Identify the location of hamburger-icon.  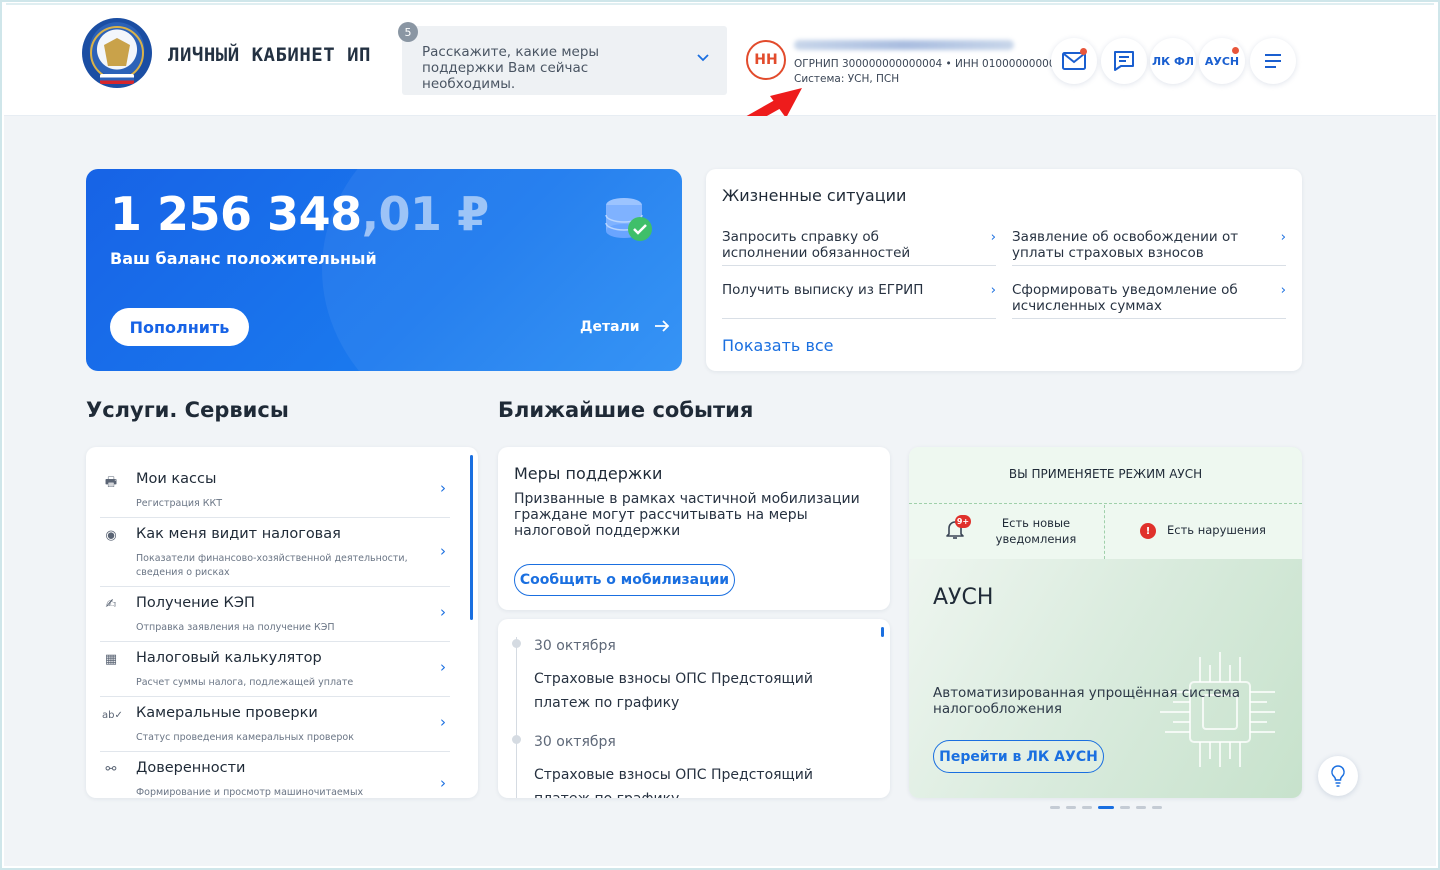
(1273, 61).